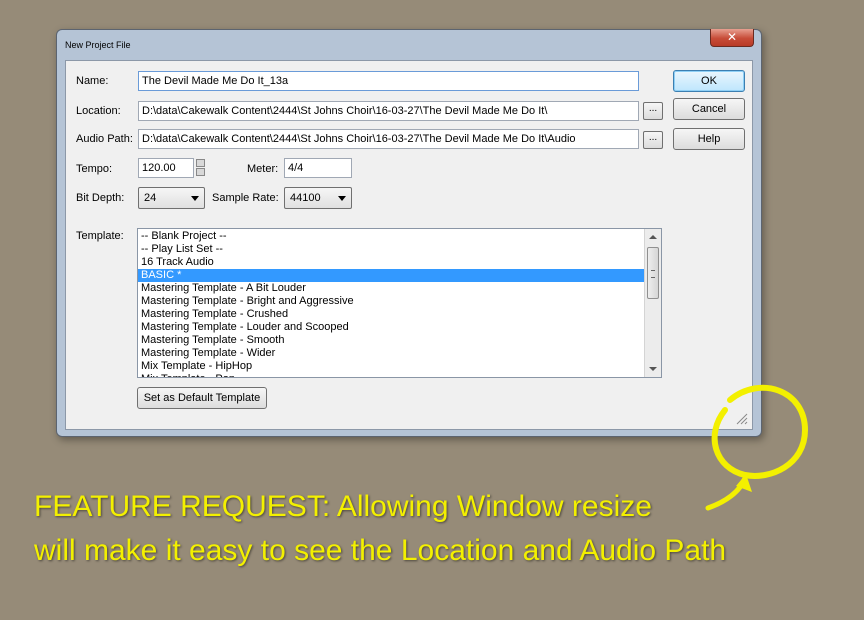 The image size is (864, 620). Describe the element at coordinates (399, 262) in the screenshot. I see `template-list-item: 16 Track Audio` at that location.